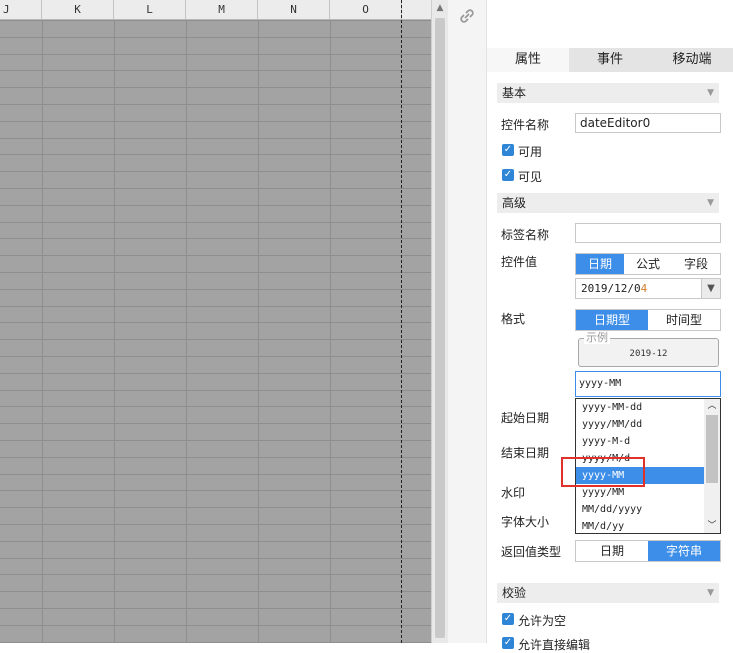 This screenshot has width=733, height=653. What do you see at coordinates (21, 9) in the screenshot?
I see `column-header-j: J` at bounding box center [21, 9].